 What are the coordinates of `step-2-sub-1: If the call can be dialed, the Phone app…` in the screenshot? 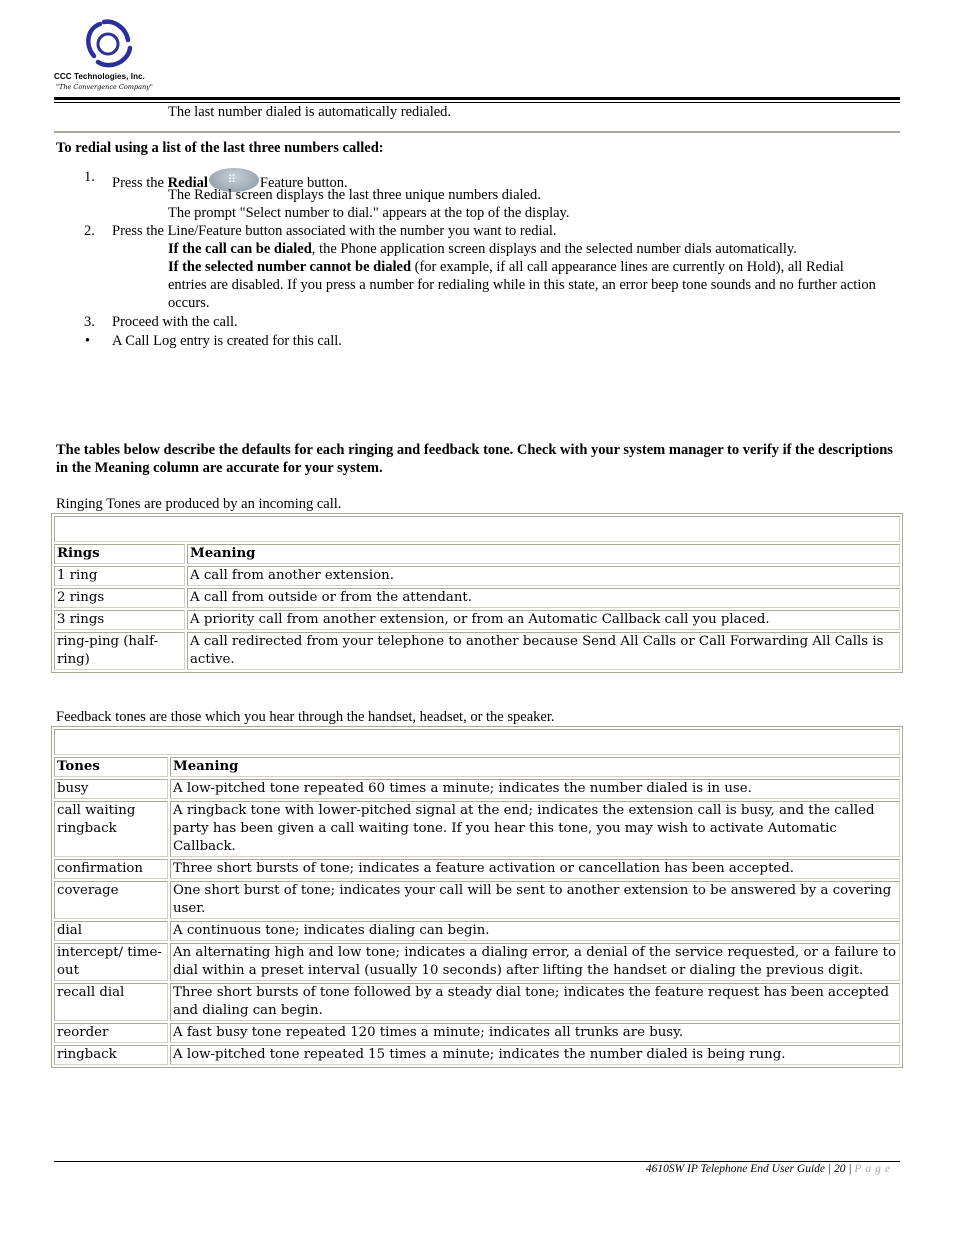 It's located at (482, 249).